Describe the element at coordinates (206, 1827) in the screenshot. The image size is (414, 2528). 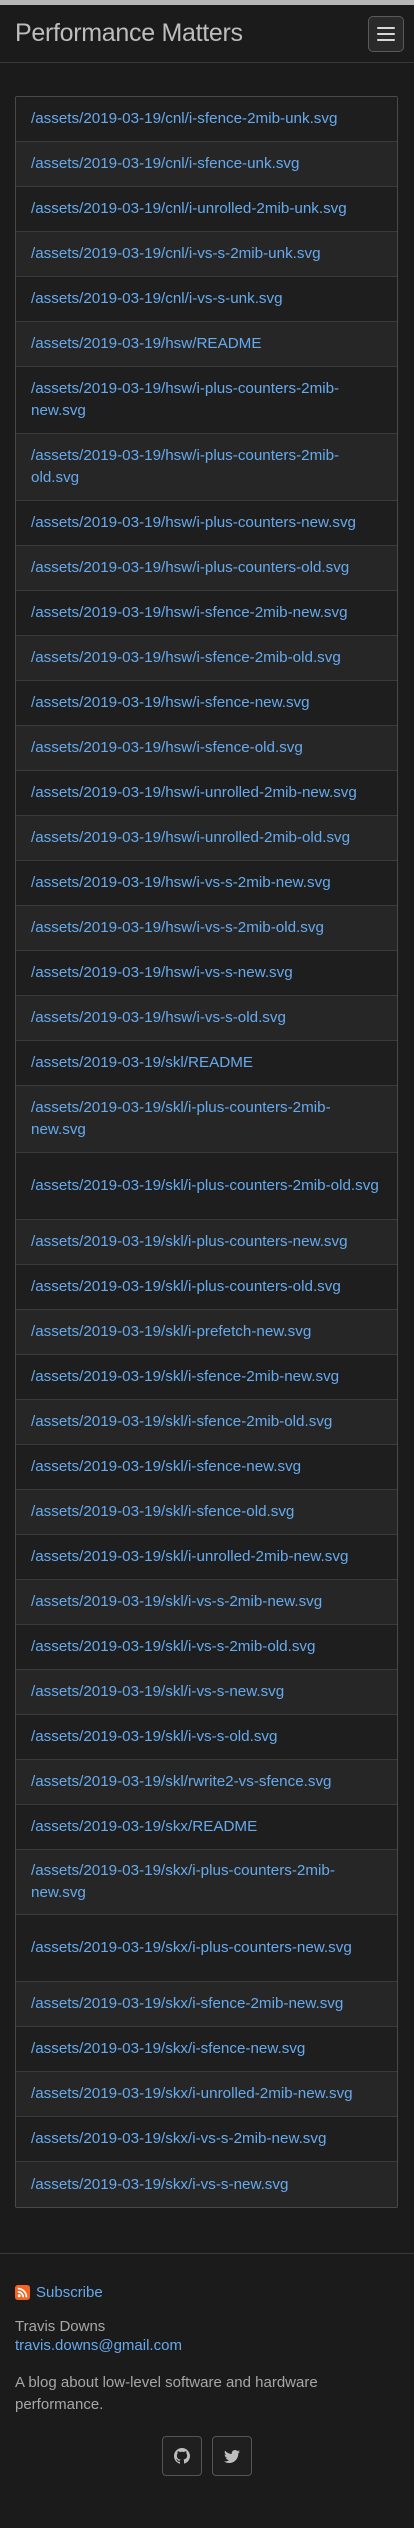
I see `file-list-item: /assets/2019-03-19/skx/README` at that location.